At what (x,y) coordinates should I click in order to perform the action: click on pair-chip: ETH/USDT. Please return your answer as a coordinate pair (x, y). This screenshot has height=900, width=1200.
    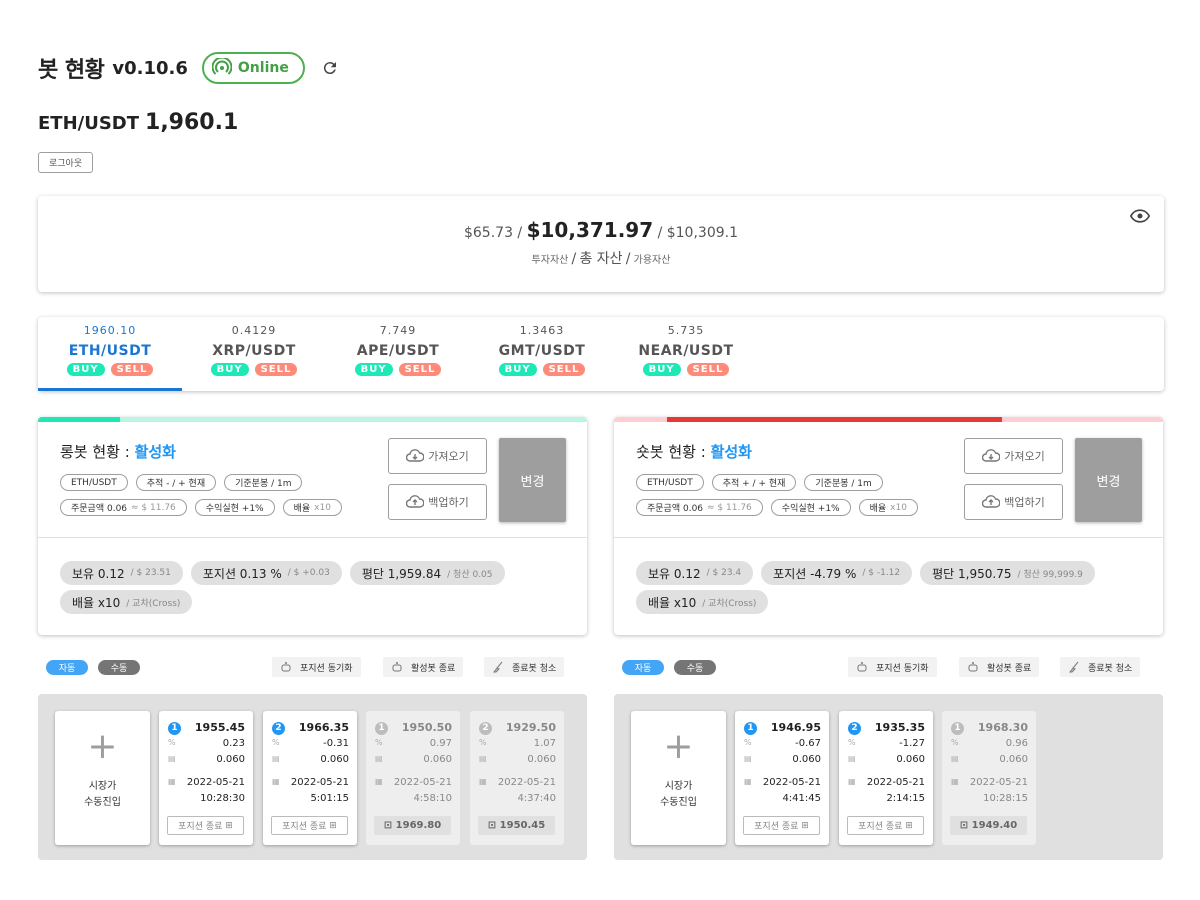
    Looking at the image, I should click on (670, 482).